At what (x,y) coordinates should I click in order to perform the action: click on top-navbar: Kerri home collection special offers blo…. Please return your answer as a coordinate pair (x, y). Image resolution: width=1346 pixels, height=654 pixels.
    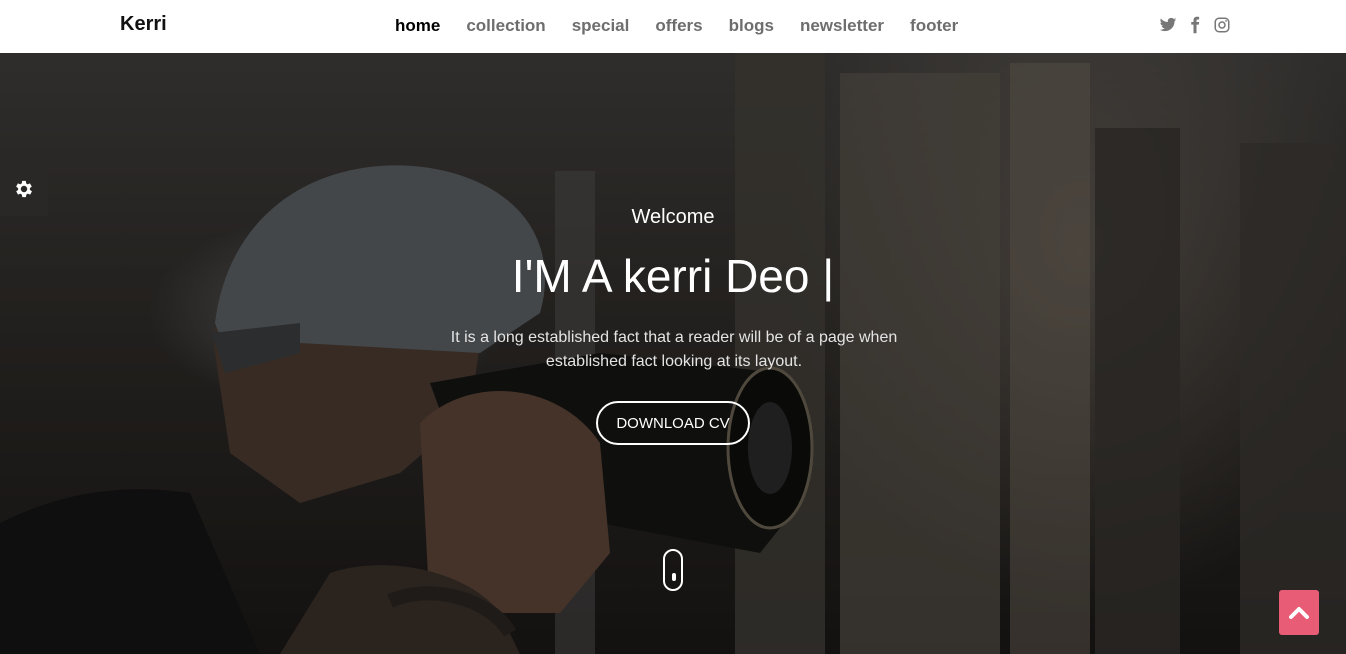
    Looking at the image, I should click on (673, 26).